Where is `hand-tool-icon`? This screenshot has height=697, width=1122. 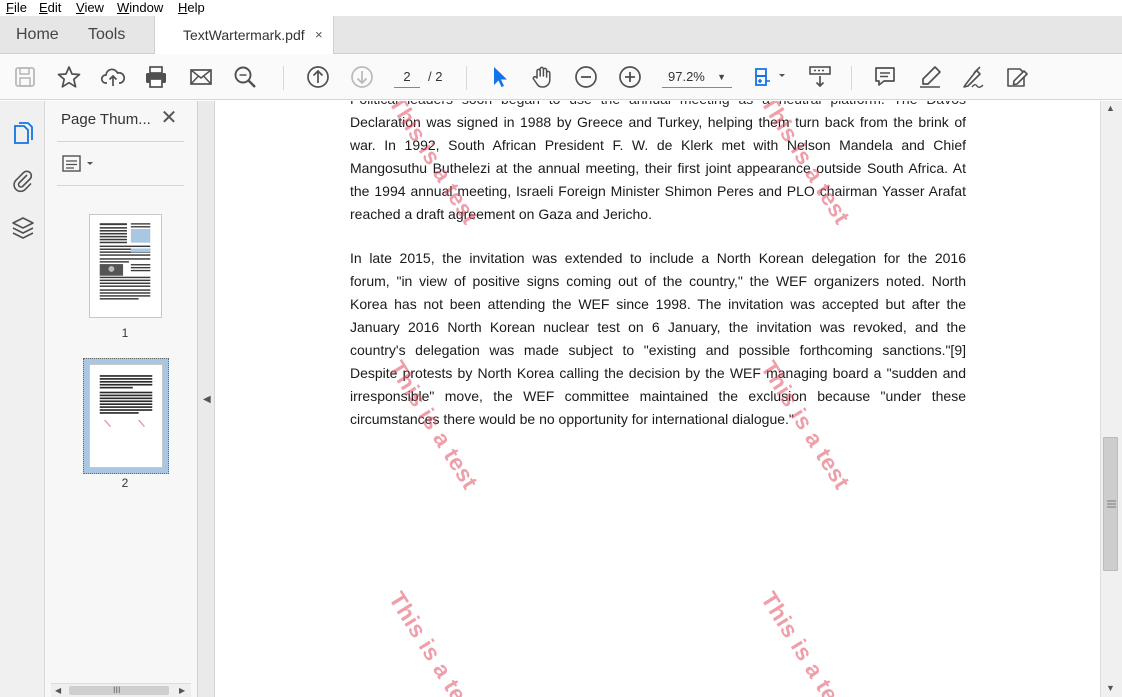 hand-tool-icon is located at coordinates (542, 77).